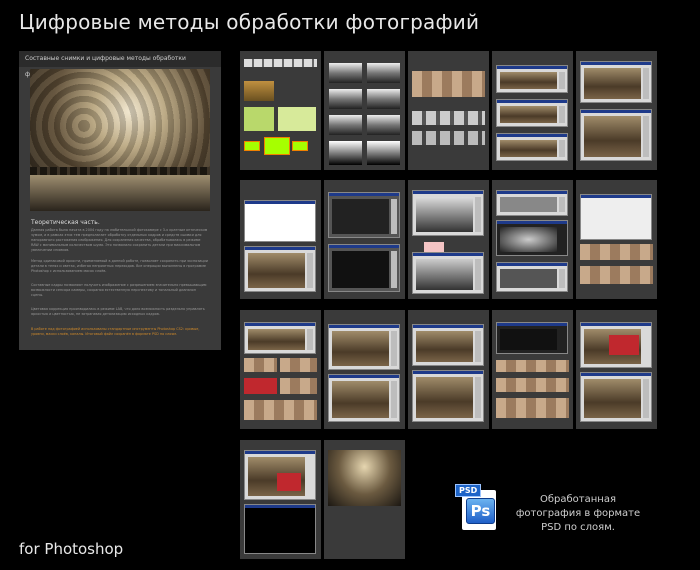 The width and height of the screenshot is (700, 570). Describe the element at coordinates (280, 63) in the screenshot. I see `thumb-strip` at that location.